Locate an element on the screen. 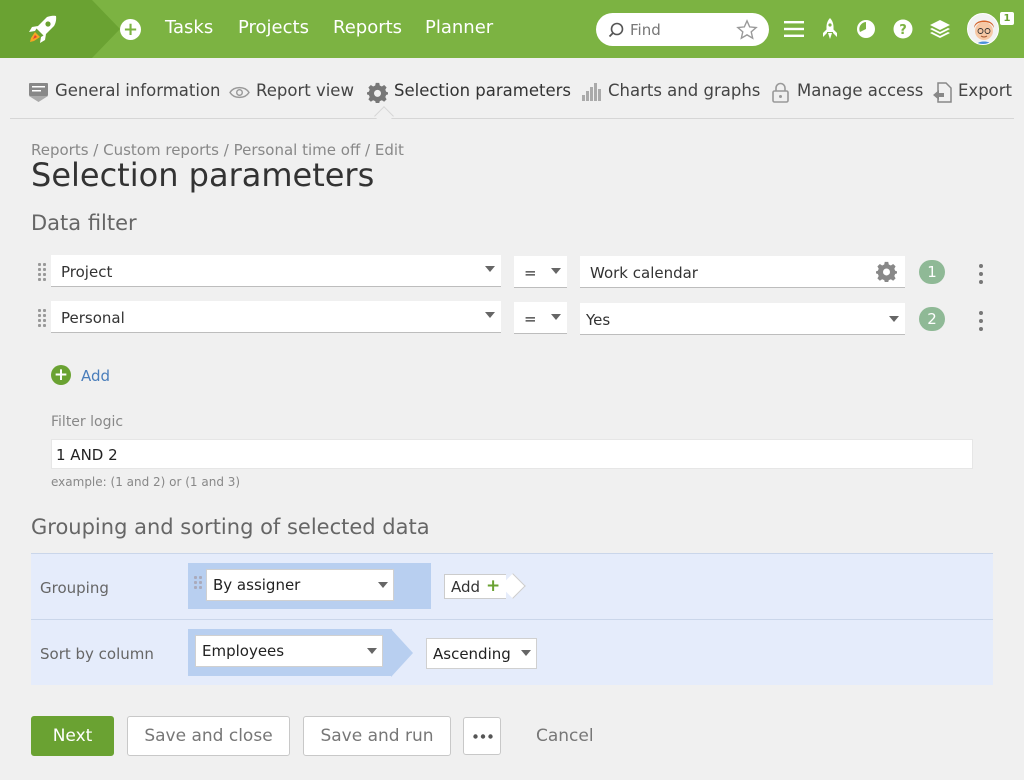 The image size is (1024, 780). filter-field-select-2: Personal is located at coordinates (276, 317).